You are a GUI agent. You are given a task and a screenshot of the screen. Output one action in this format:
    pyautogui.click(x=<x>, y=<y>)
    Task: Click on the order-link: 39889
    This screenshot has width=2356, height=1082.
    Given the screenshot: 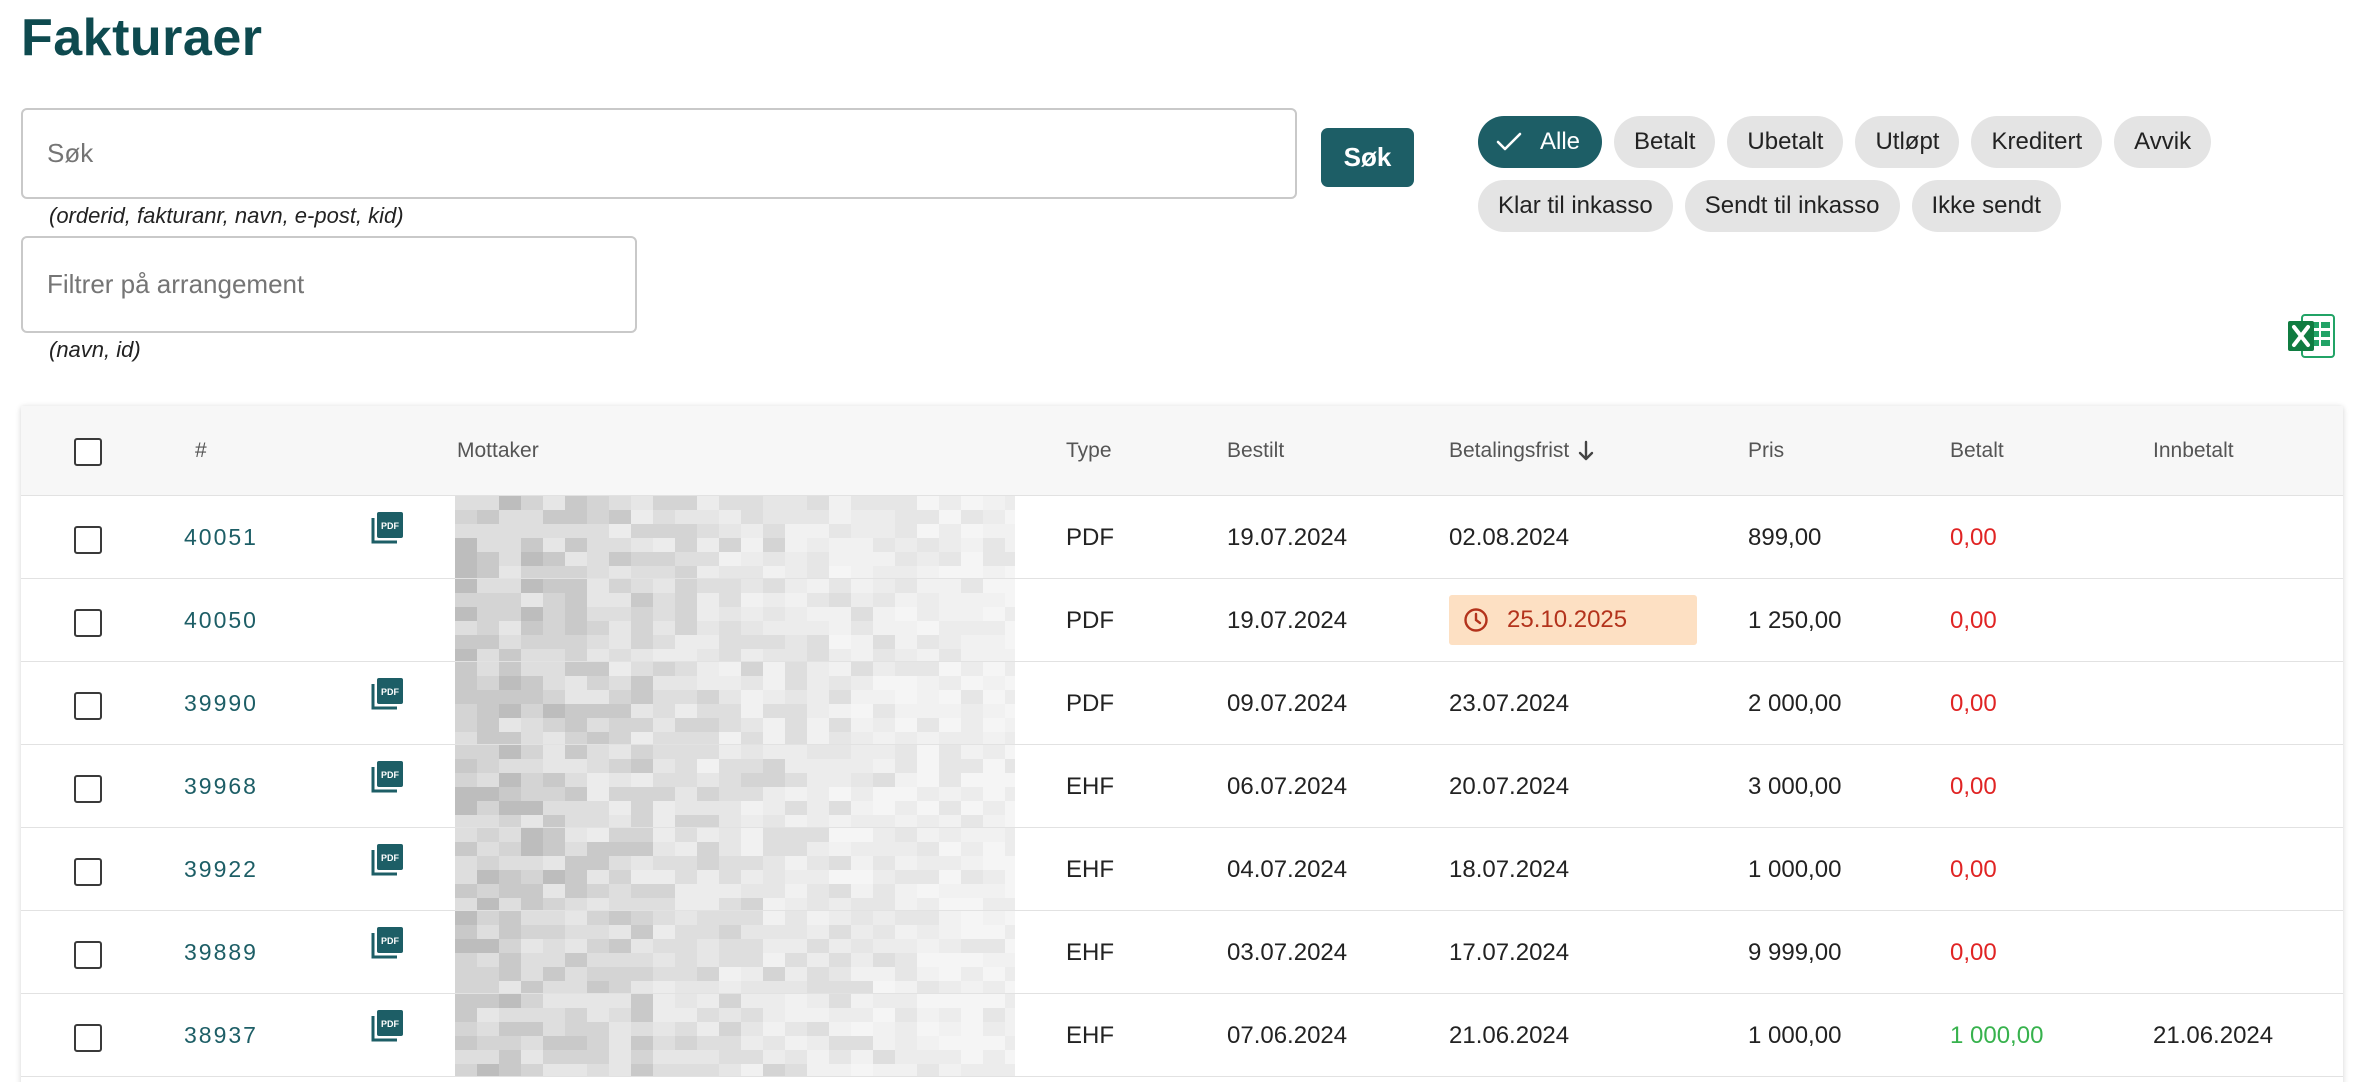 What is the action you would take?
    pyautogui.click(x=221, y=952)
    